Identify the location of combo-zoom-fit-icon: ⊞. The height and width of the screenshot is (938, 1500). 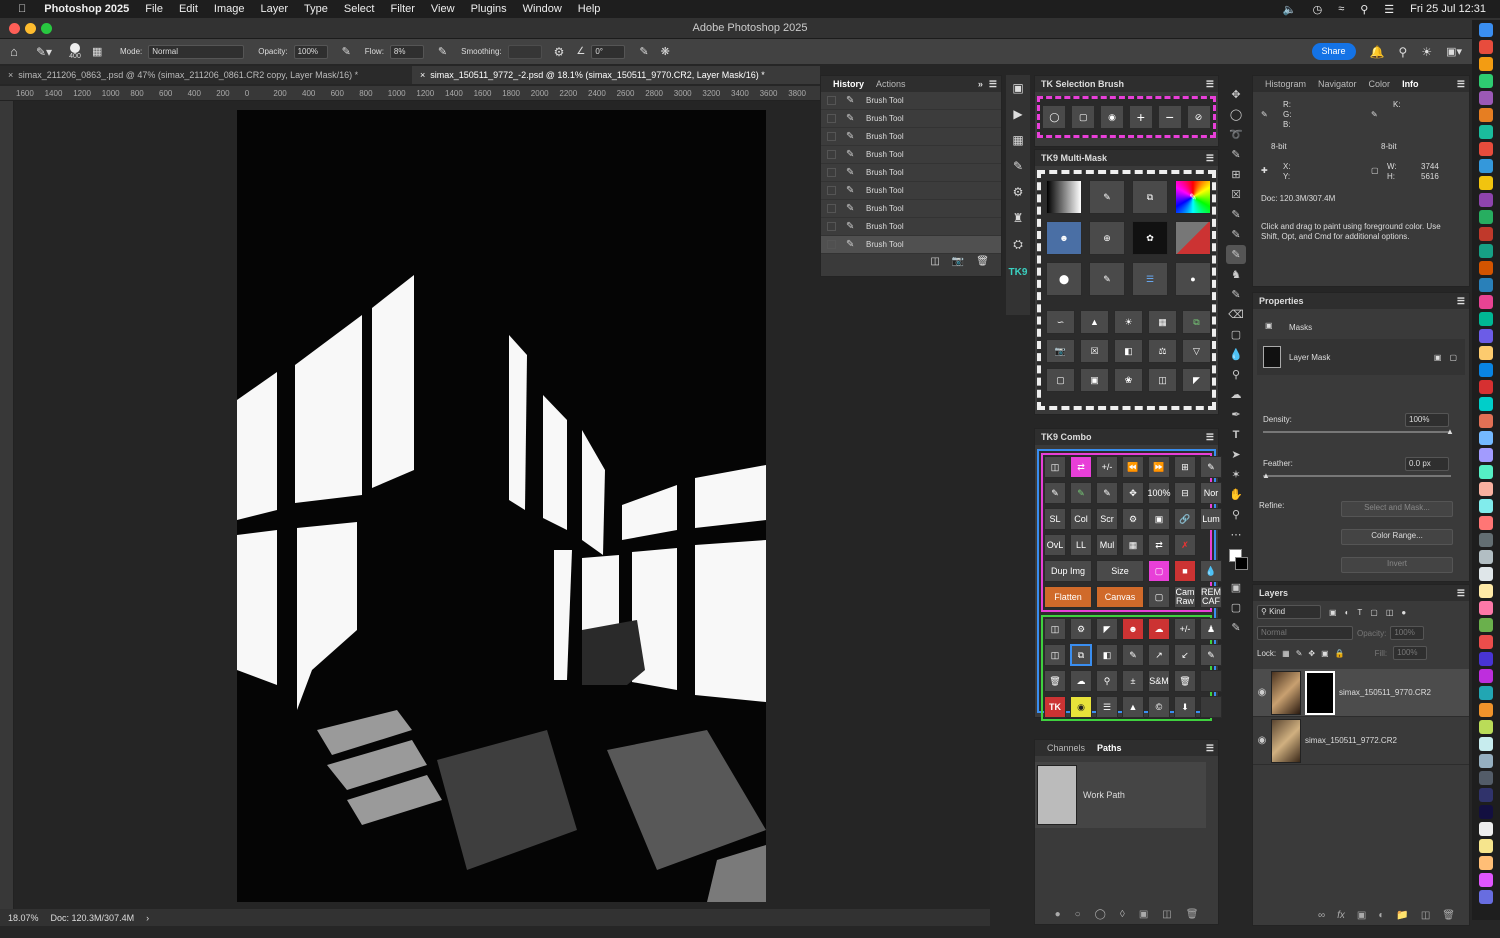
(1185, 467).